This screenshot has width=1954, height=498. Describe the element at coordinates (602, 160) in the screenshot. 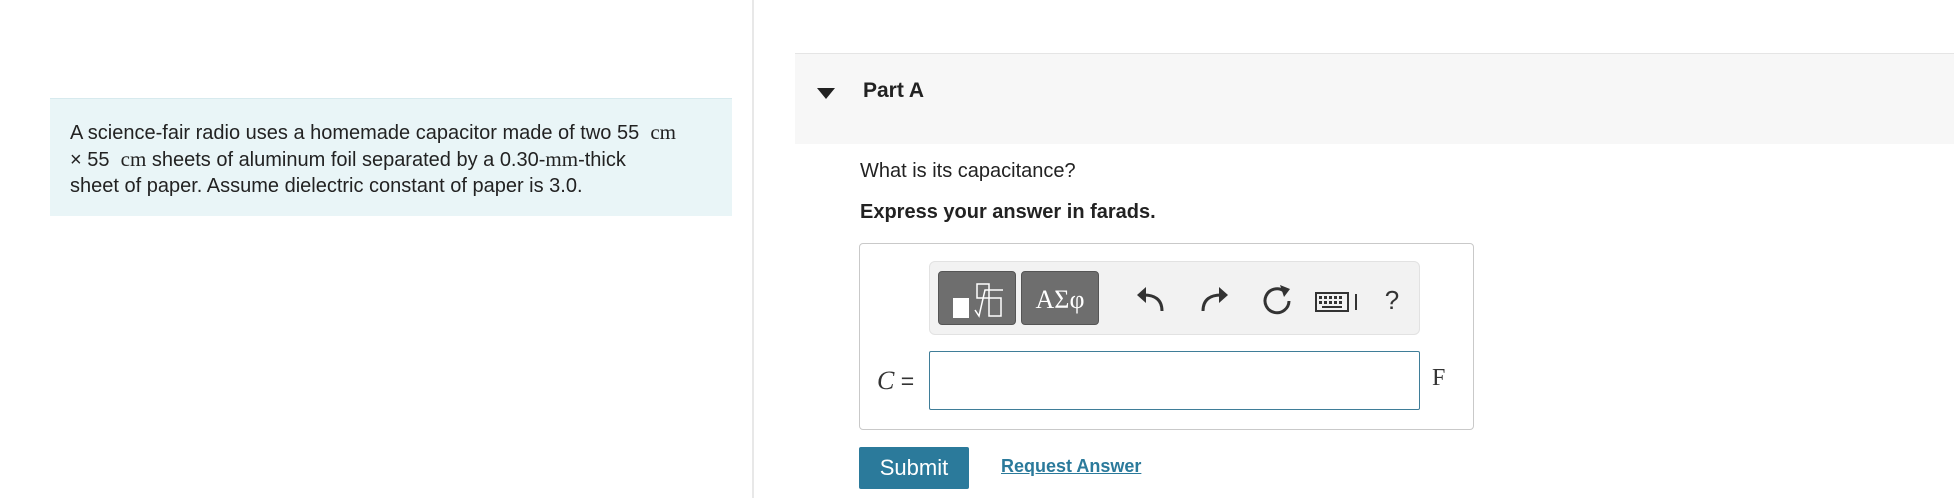

I see `problem-text-3: -thick` at that location.